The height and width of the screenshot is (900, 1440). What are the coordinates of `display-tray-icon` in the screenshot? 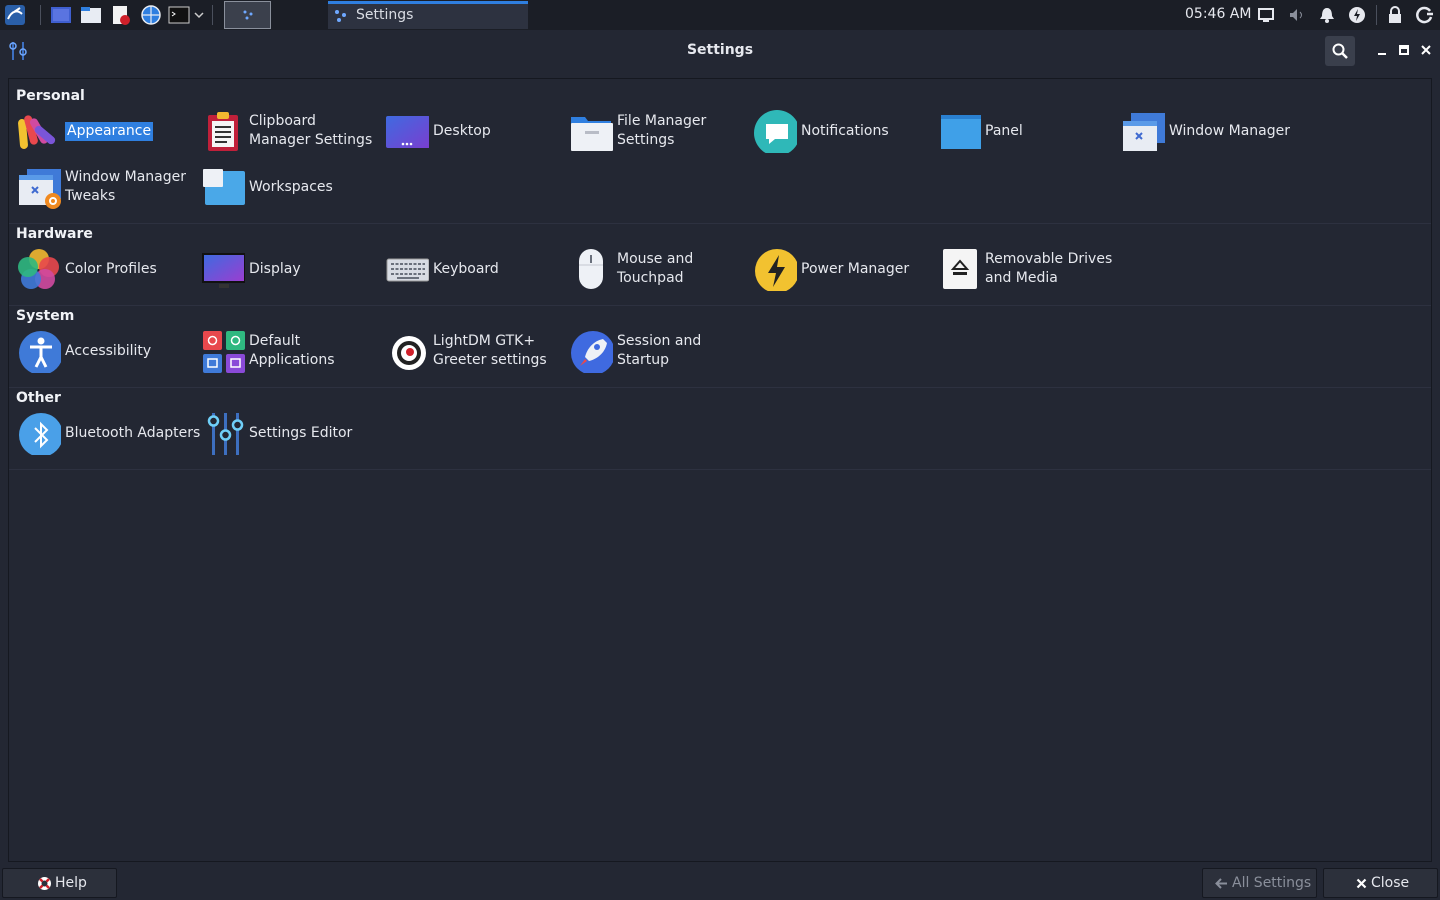 It's located at (1266, 15).